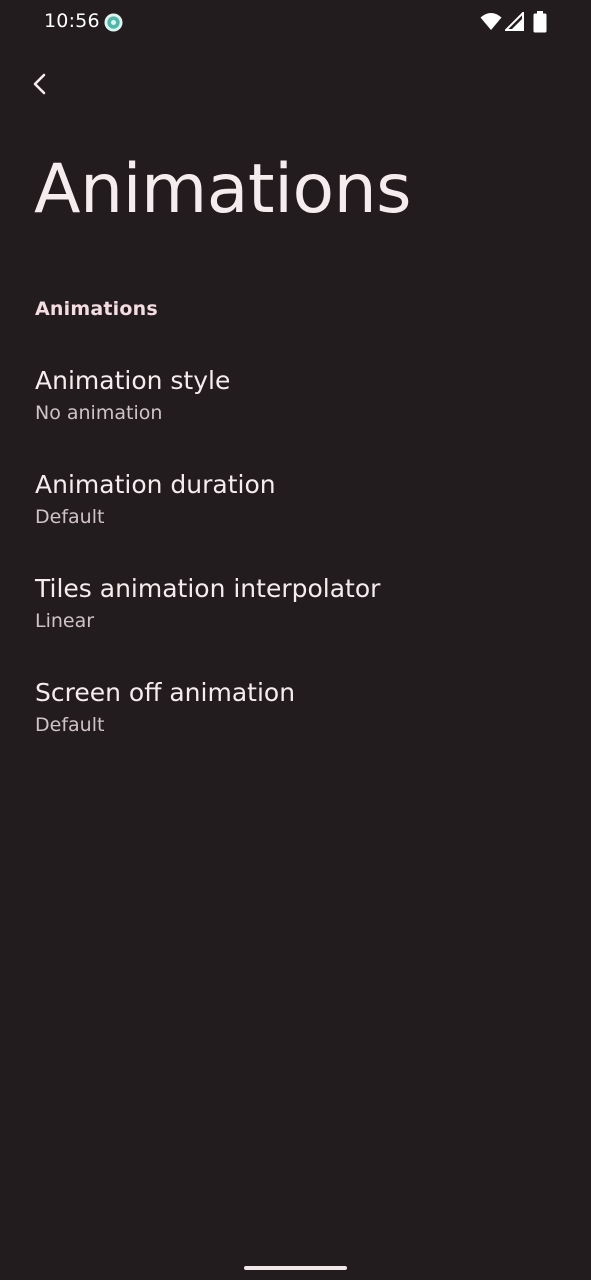  What do you see at coordinates (208, 588) in the screenshot?
I see `pref-title: Tiles animation interpolator` at bounding box center [208, 588].